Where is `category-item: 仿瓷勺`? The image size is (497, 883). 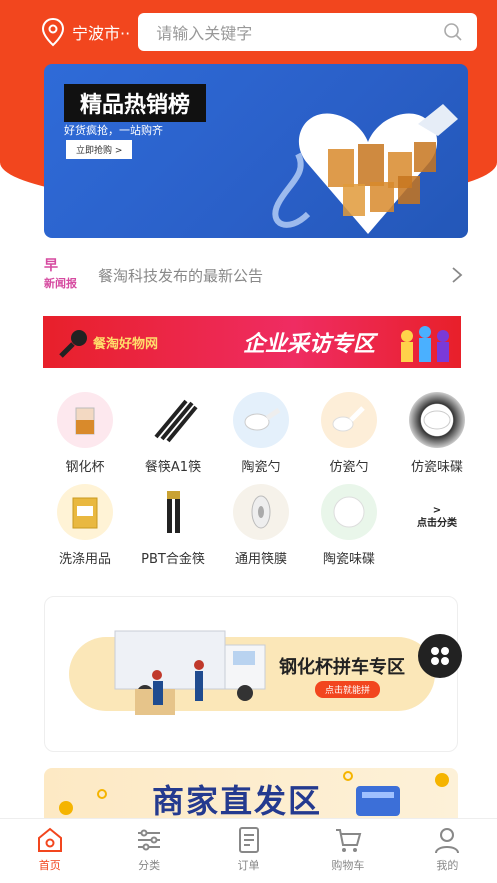
category-item: 仿瓷勺 is located at coordinates (349, 433).